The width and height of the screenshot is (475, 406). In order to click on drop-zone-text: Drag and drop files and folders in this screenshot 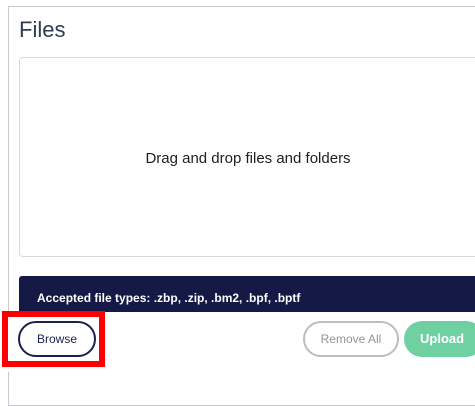, I will do `click(248, 158)`.